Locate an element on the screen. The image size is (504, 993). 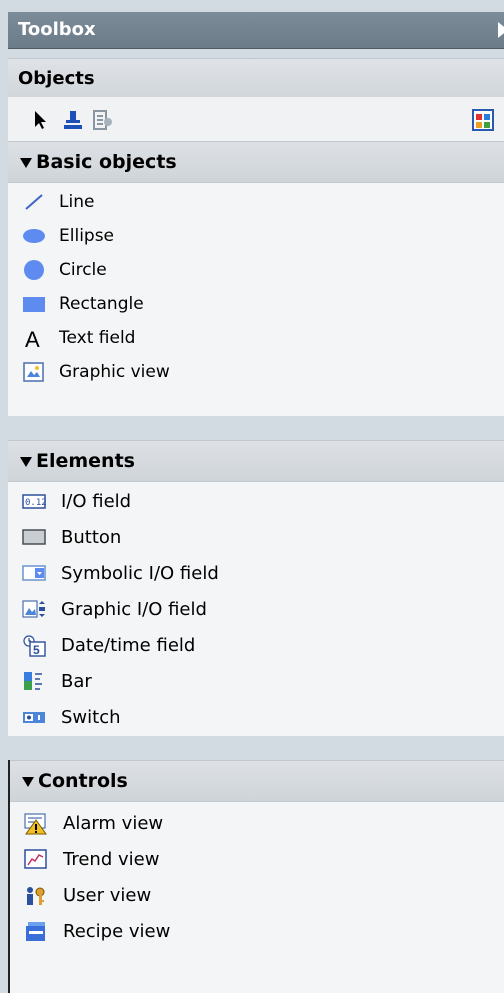
element-item-date-time-field: 5 Date/time field is located at coordinates (256, 646).